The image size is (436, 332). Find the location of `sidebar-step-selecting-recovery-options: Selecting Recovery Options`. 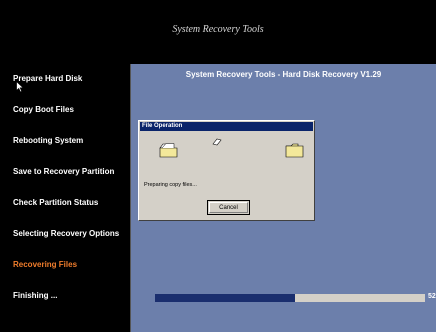

sidebar-step-selecting-recovery-options: Selecting Recovery Options is located at coordinates (71, 234).